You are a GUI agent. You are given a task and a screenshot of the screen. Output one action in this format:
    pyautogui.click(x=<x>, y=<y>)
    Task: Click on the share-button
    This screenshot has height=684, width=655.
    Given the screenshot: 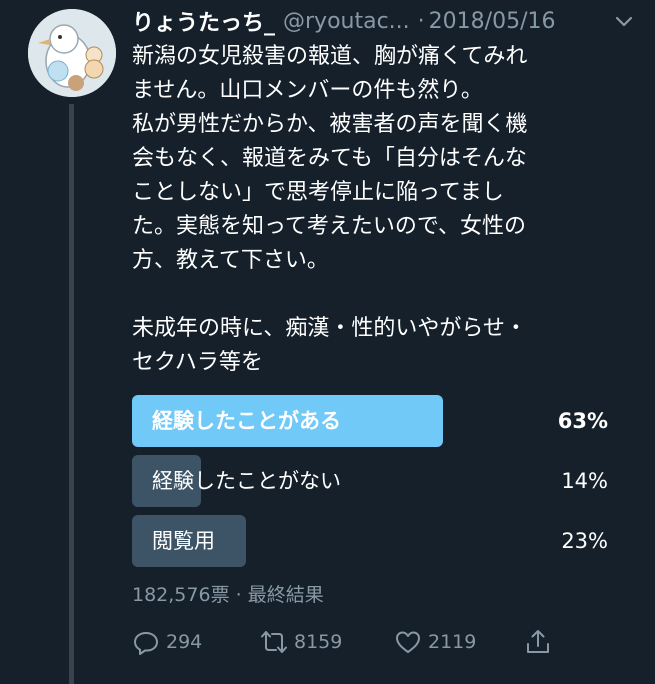 What is the action you would take?
    pyautogui.click(x=541, y=642)
    